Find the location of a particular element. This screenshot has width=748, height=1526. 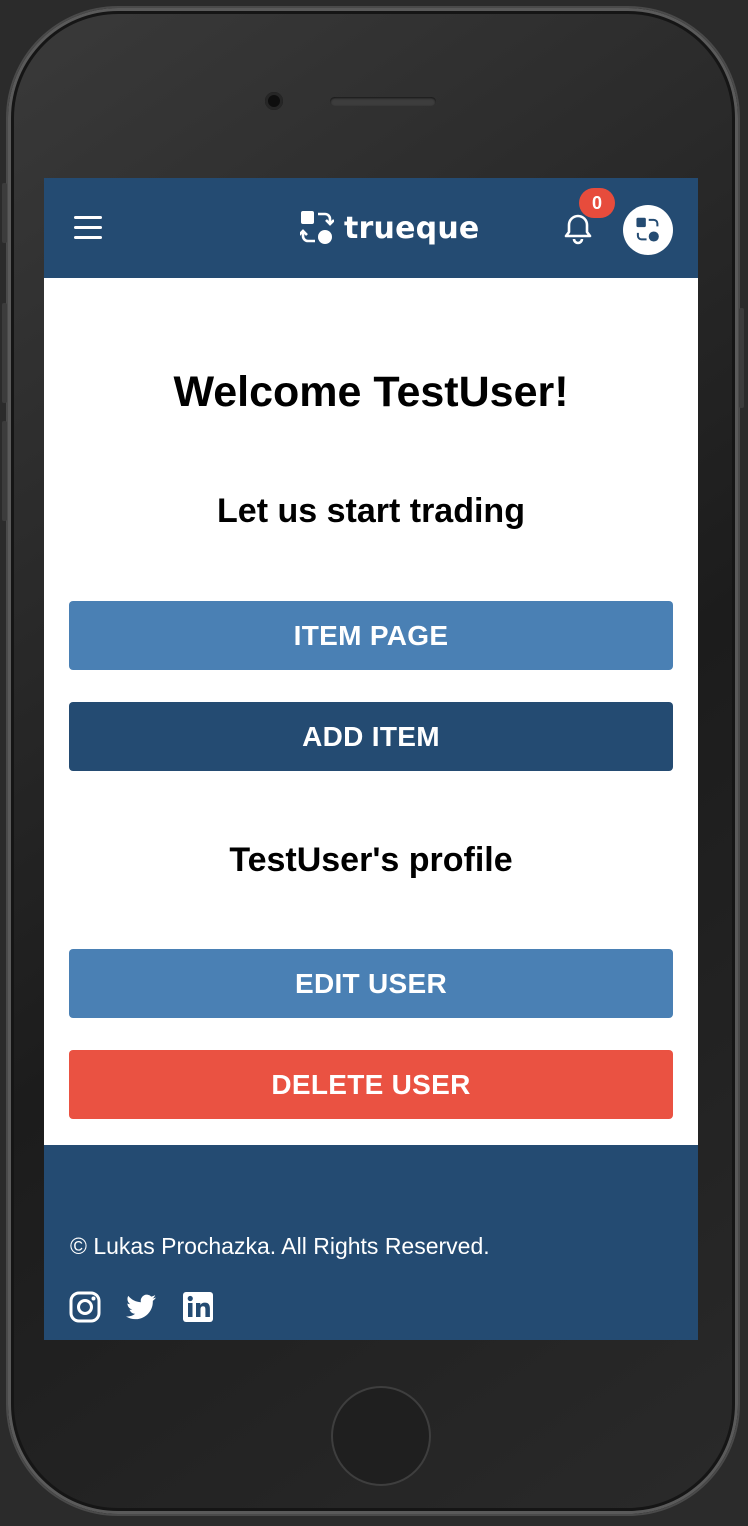

avatar is located at coordinates (648, 230).